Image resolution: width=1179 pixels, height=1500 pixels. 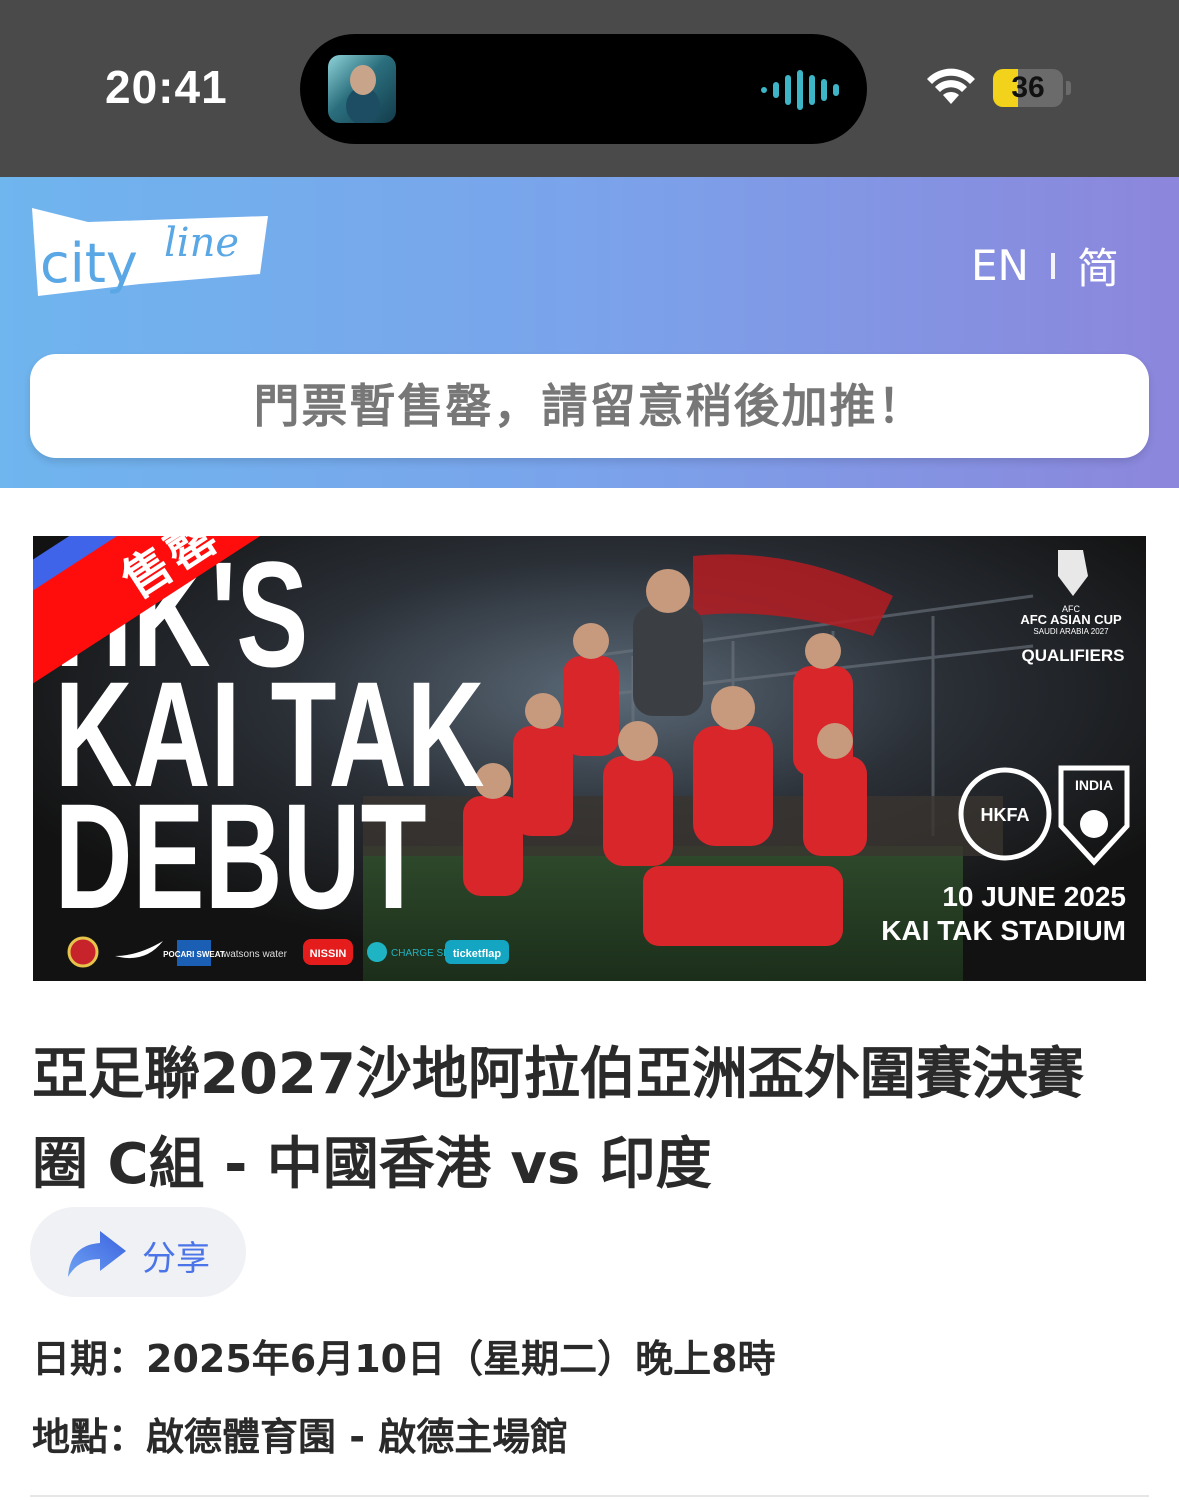 What do you see at coordinates (362, 89) in the screenshot?
I see `now-playing-artwork` at bounding box center [362, 89].